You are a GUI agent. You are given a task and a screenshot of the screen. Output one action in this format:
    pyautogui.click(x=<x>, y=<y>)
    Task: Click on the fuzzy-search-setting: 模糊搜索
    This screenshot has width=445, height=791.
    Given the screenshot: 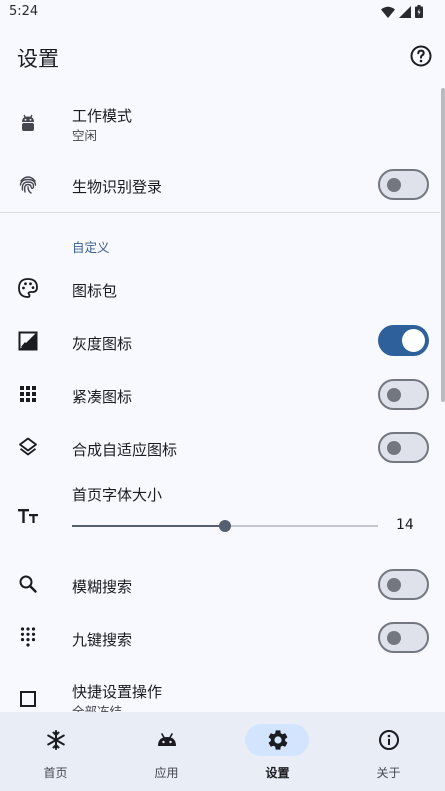 What is the action you would take?
    pyautogui.click(x=220, y=584)
    